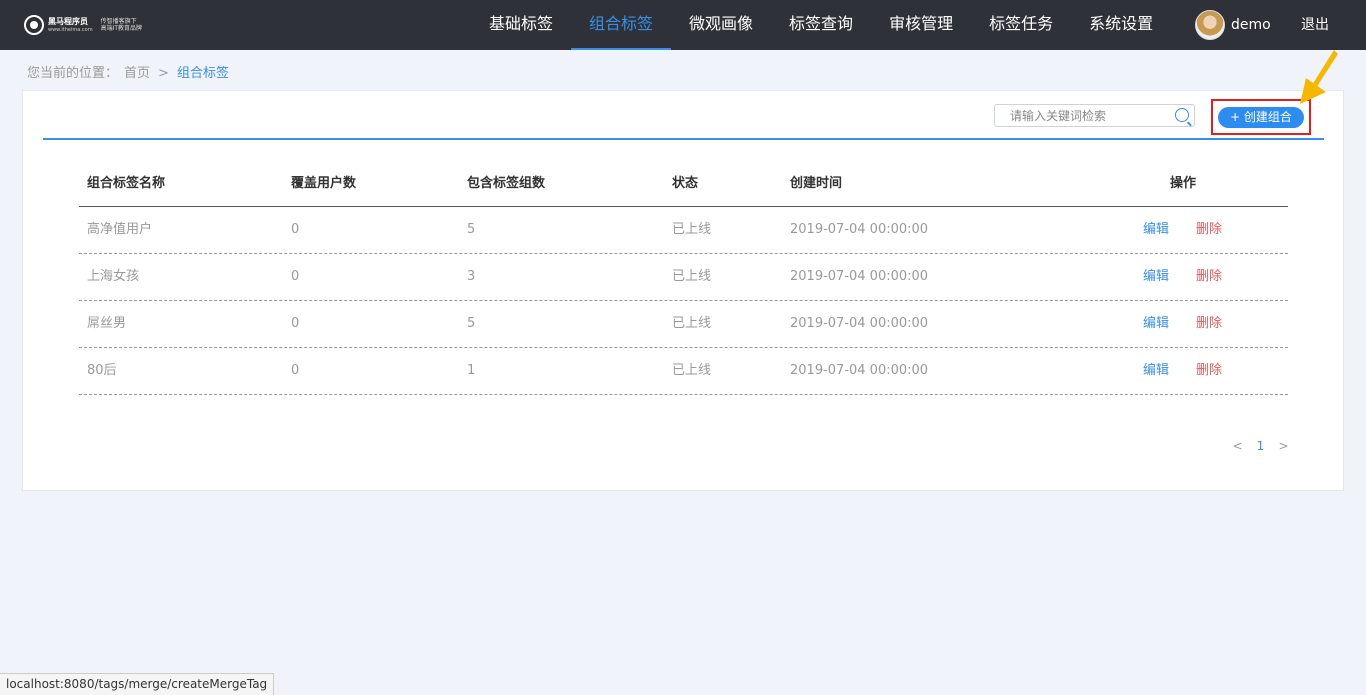  Describe the element at coordinates (202, 73) in the screenshot. I see `breadcrumb-current: 组合标签` at that location.